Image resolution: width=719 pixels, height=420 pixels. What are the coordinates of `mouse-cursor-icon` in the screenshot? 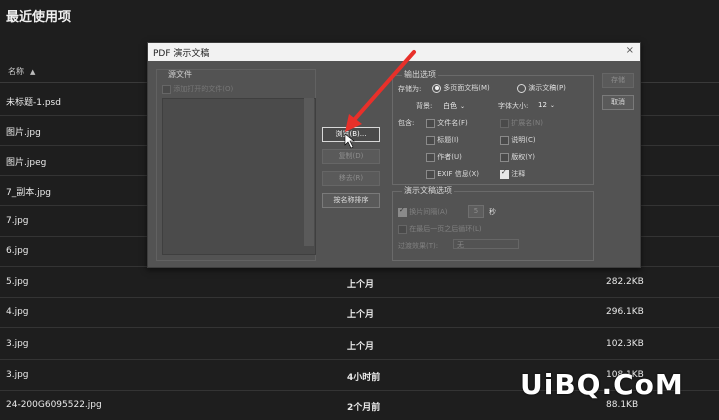 It's located at (349, 141).